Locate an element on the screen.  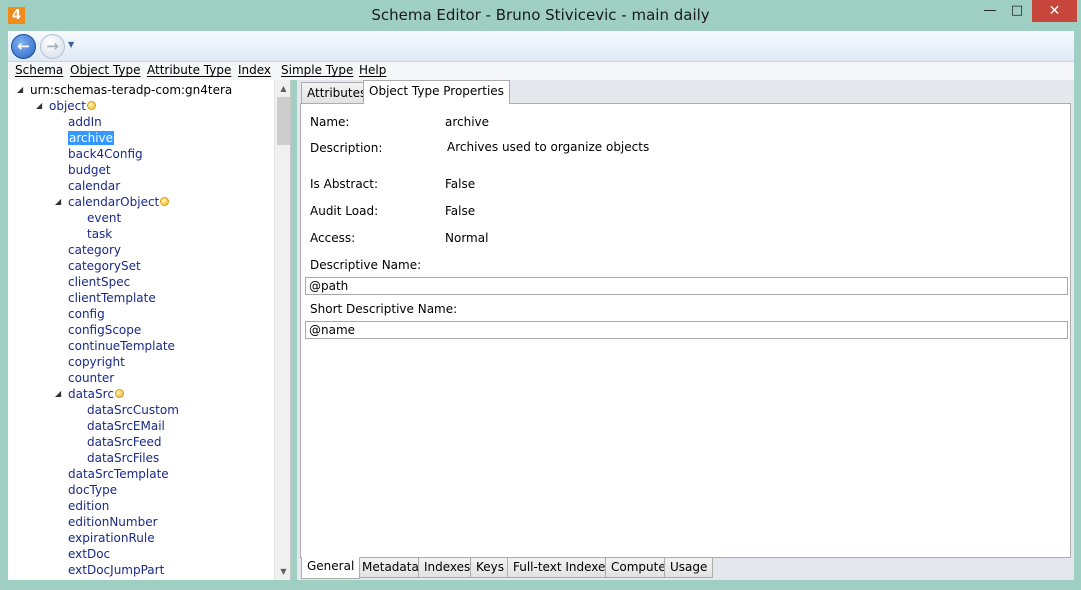
tree-node-label: counter is located at coordinates (91, 378).